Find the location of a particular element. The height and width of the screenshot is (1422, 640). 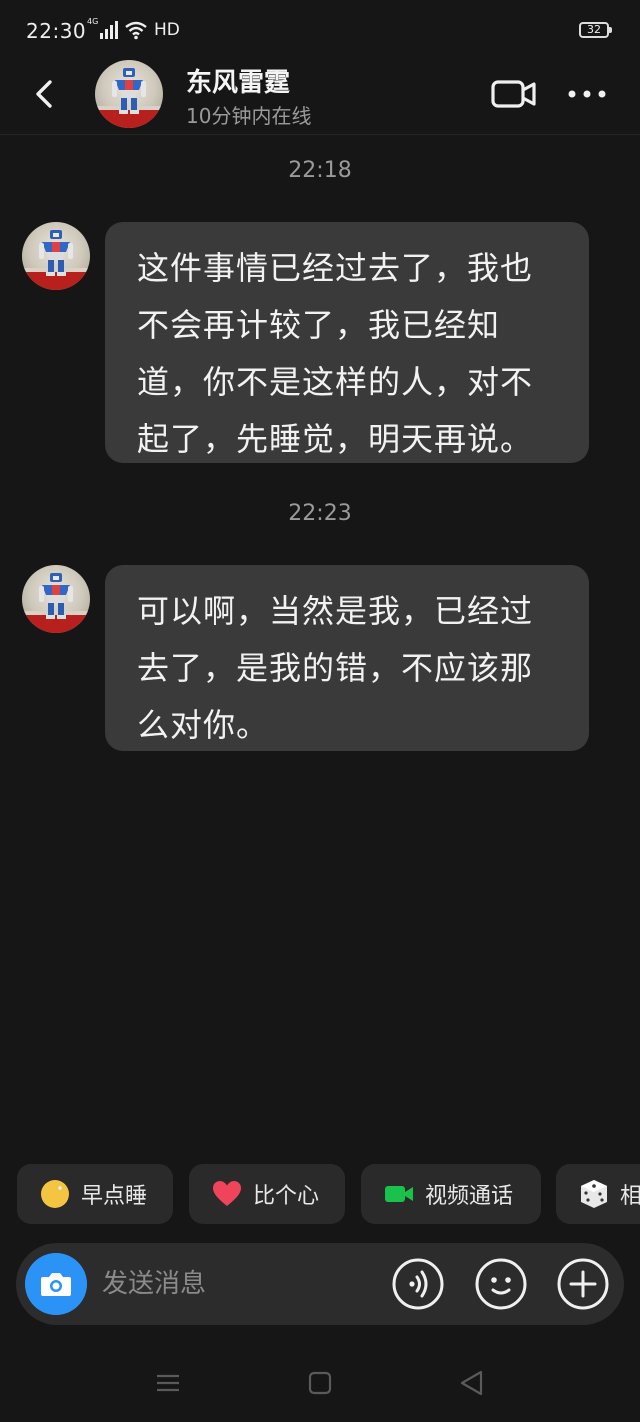

back-nav-icon is located at coordinates (472, 1383).